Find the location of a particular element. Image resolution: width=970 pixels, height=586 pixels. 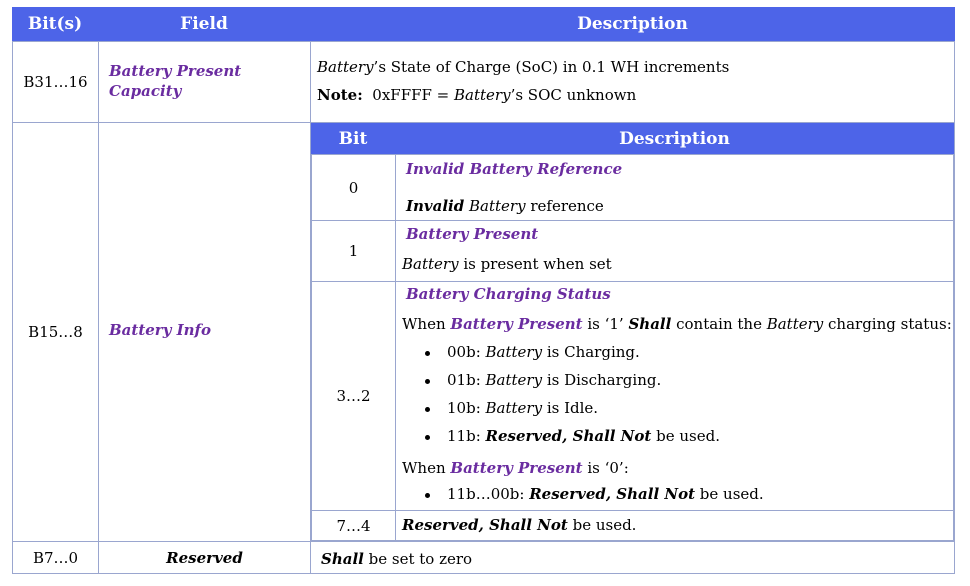

row3-field-cell: Reserved is located at coordinates (204, 557).